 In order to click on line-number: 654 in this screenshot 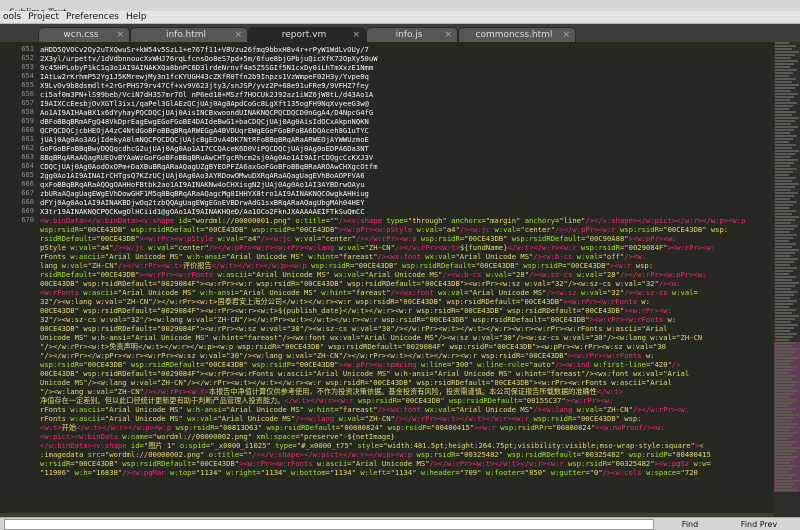, I will do `click(27, 76)`.